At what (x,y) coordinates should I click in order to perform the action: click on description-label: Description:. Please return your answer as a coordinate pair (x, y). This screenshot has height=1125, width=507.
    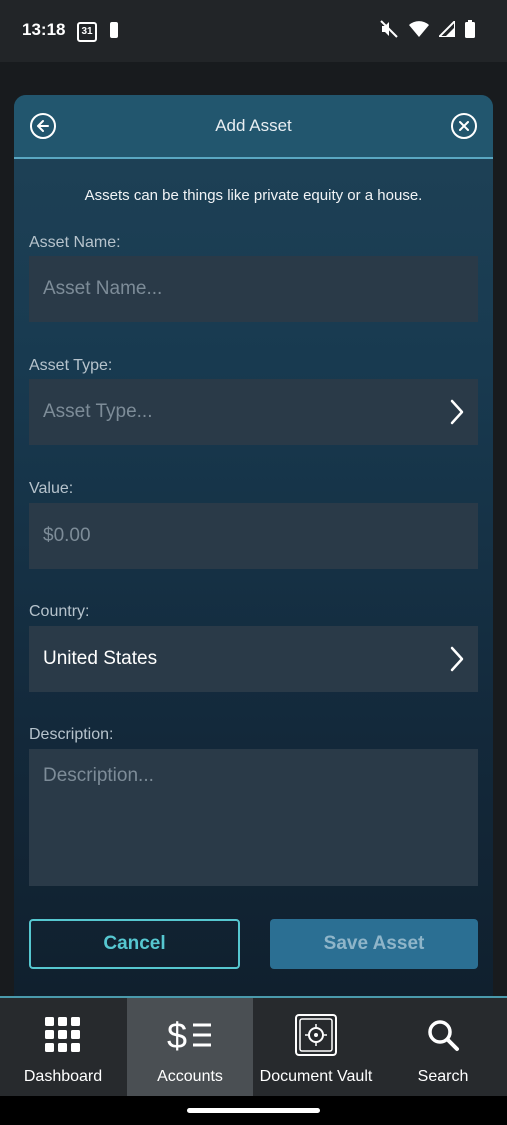
    Looking at the image, I should click on (71, 734).